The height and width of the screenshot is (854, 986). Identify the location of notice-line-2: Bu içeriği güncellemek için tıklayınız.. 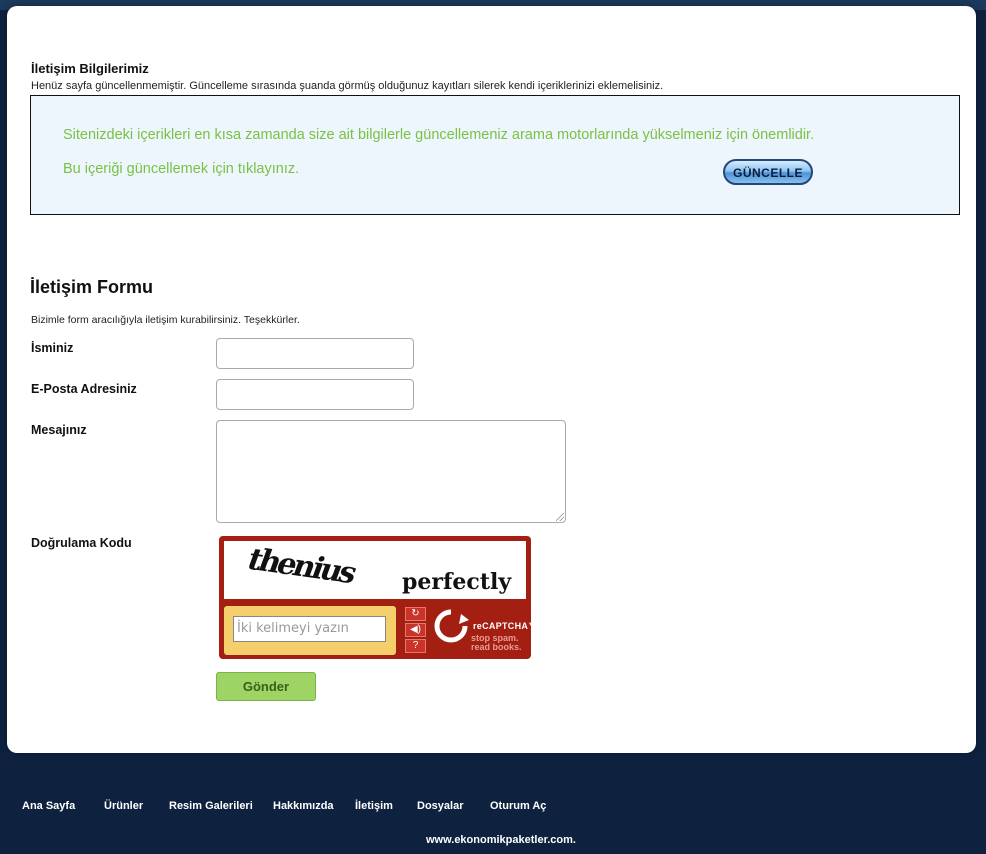
(181, 169).